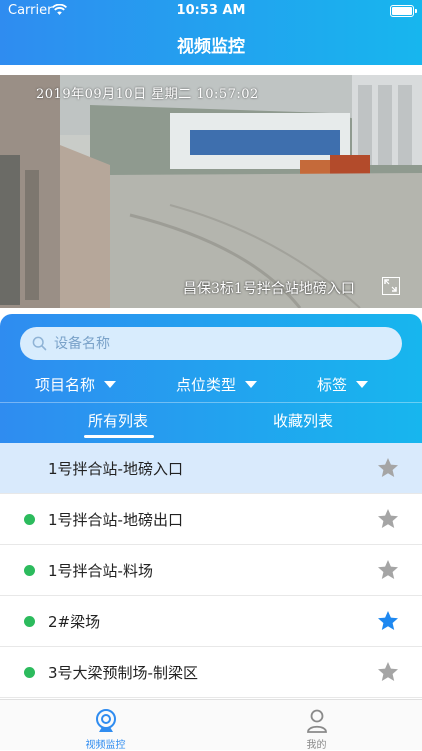 The height and width of the screenshot is (751, 422). I want to click on filter-project: 项目名称, so click(76, 384).